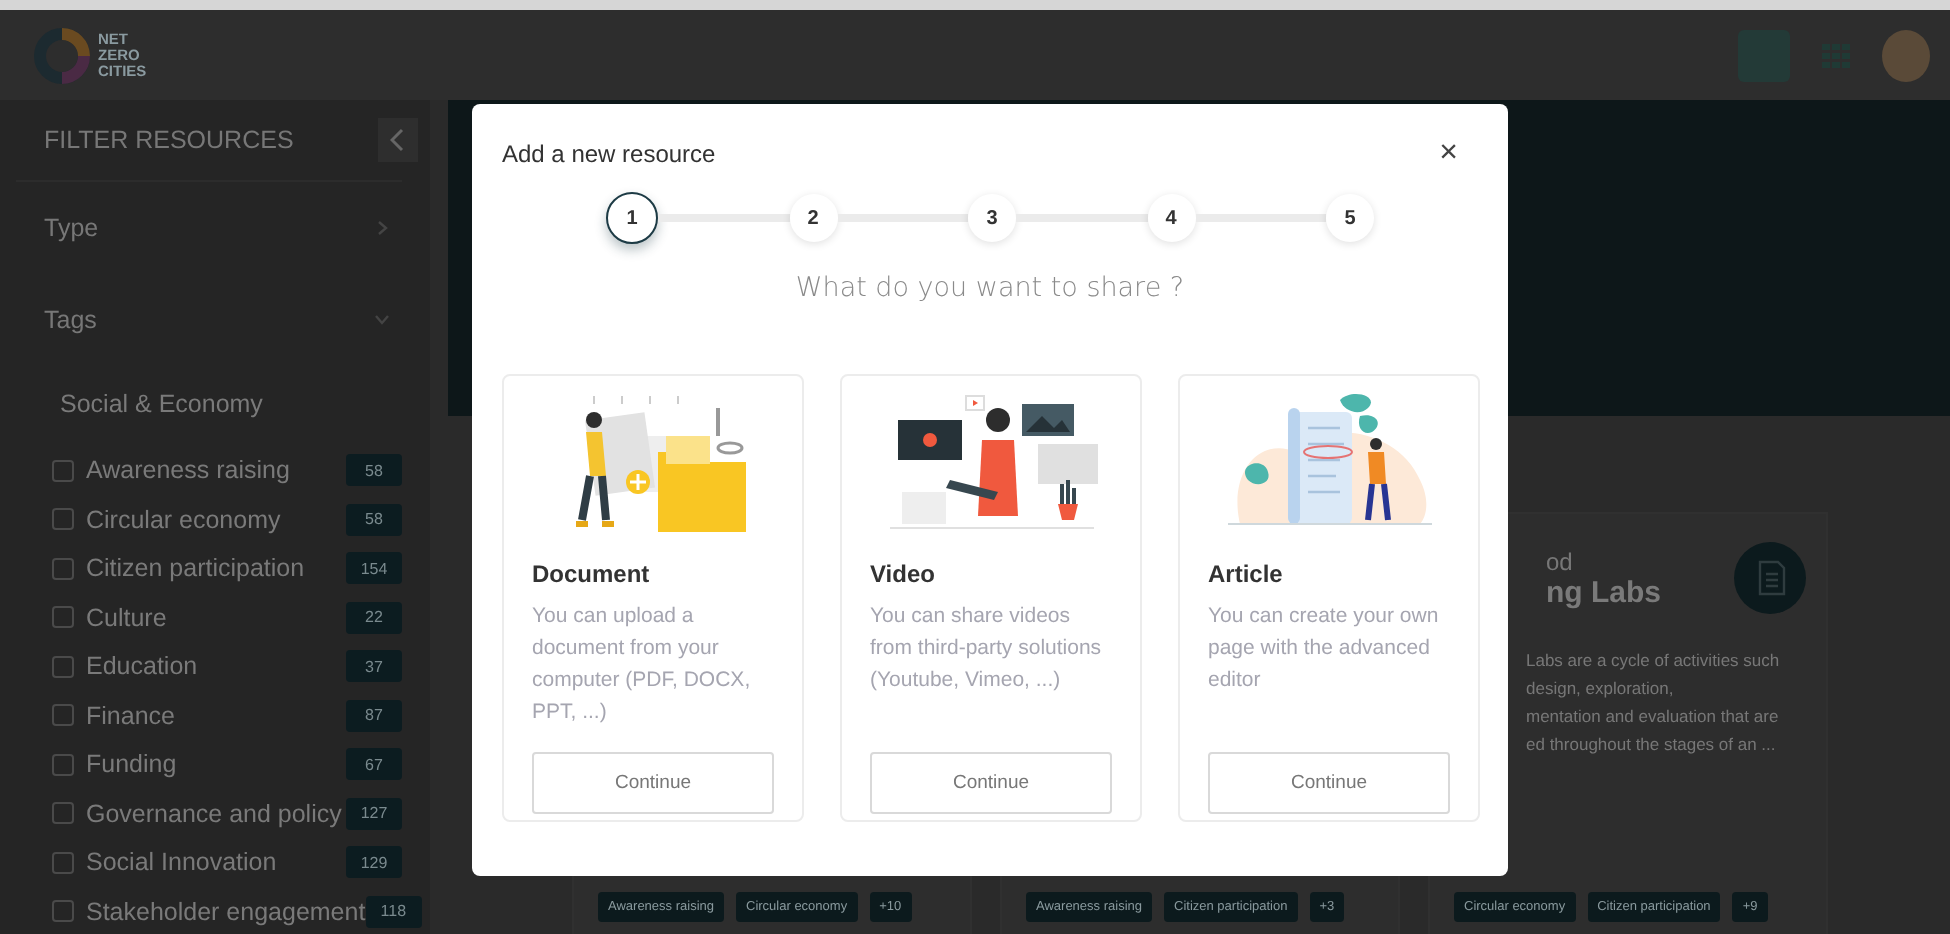 The width and height of the screenshot is (1950, 934). Describe the element at coordinates (374, 862) in the screenshot. I see `tag-count: 129` at that location.